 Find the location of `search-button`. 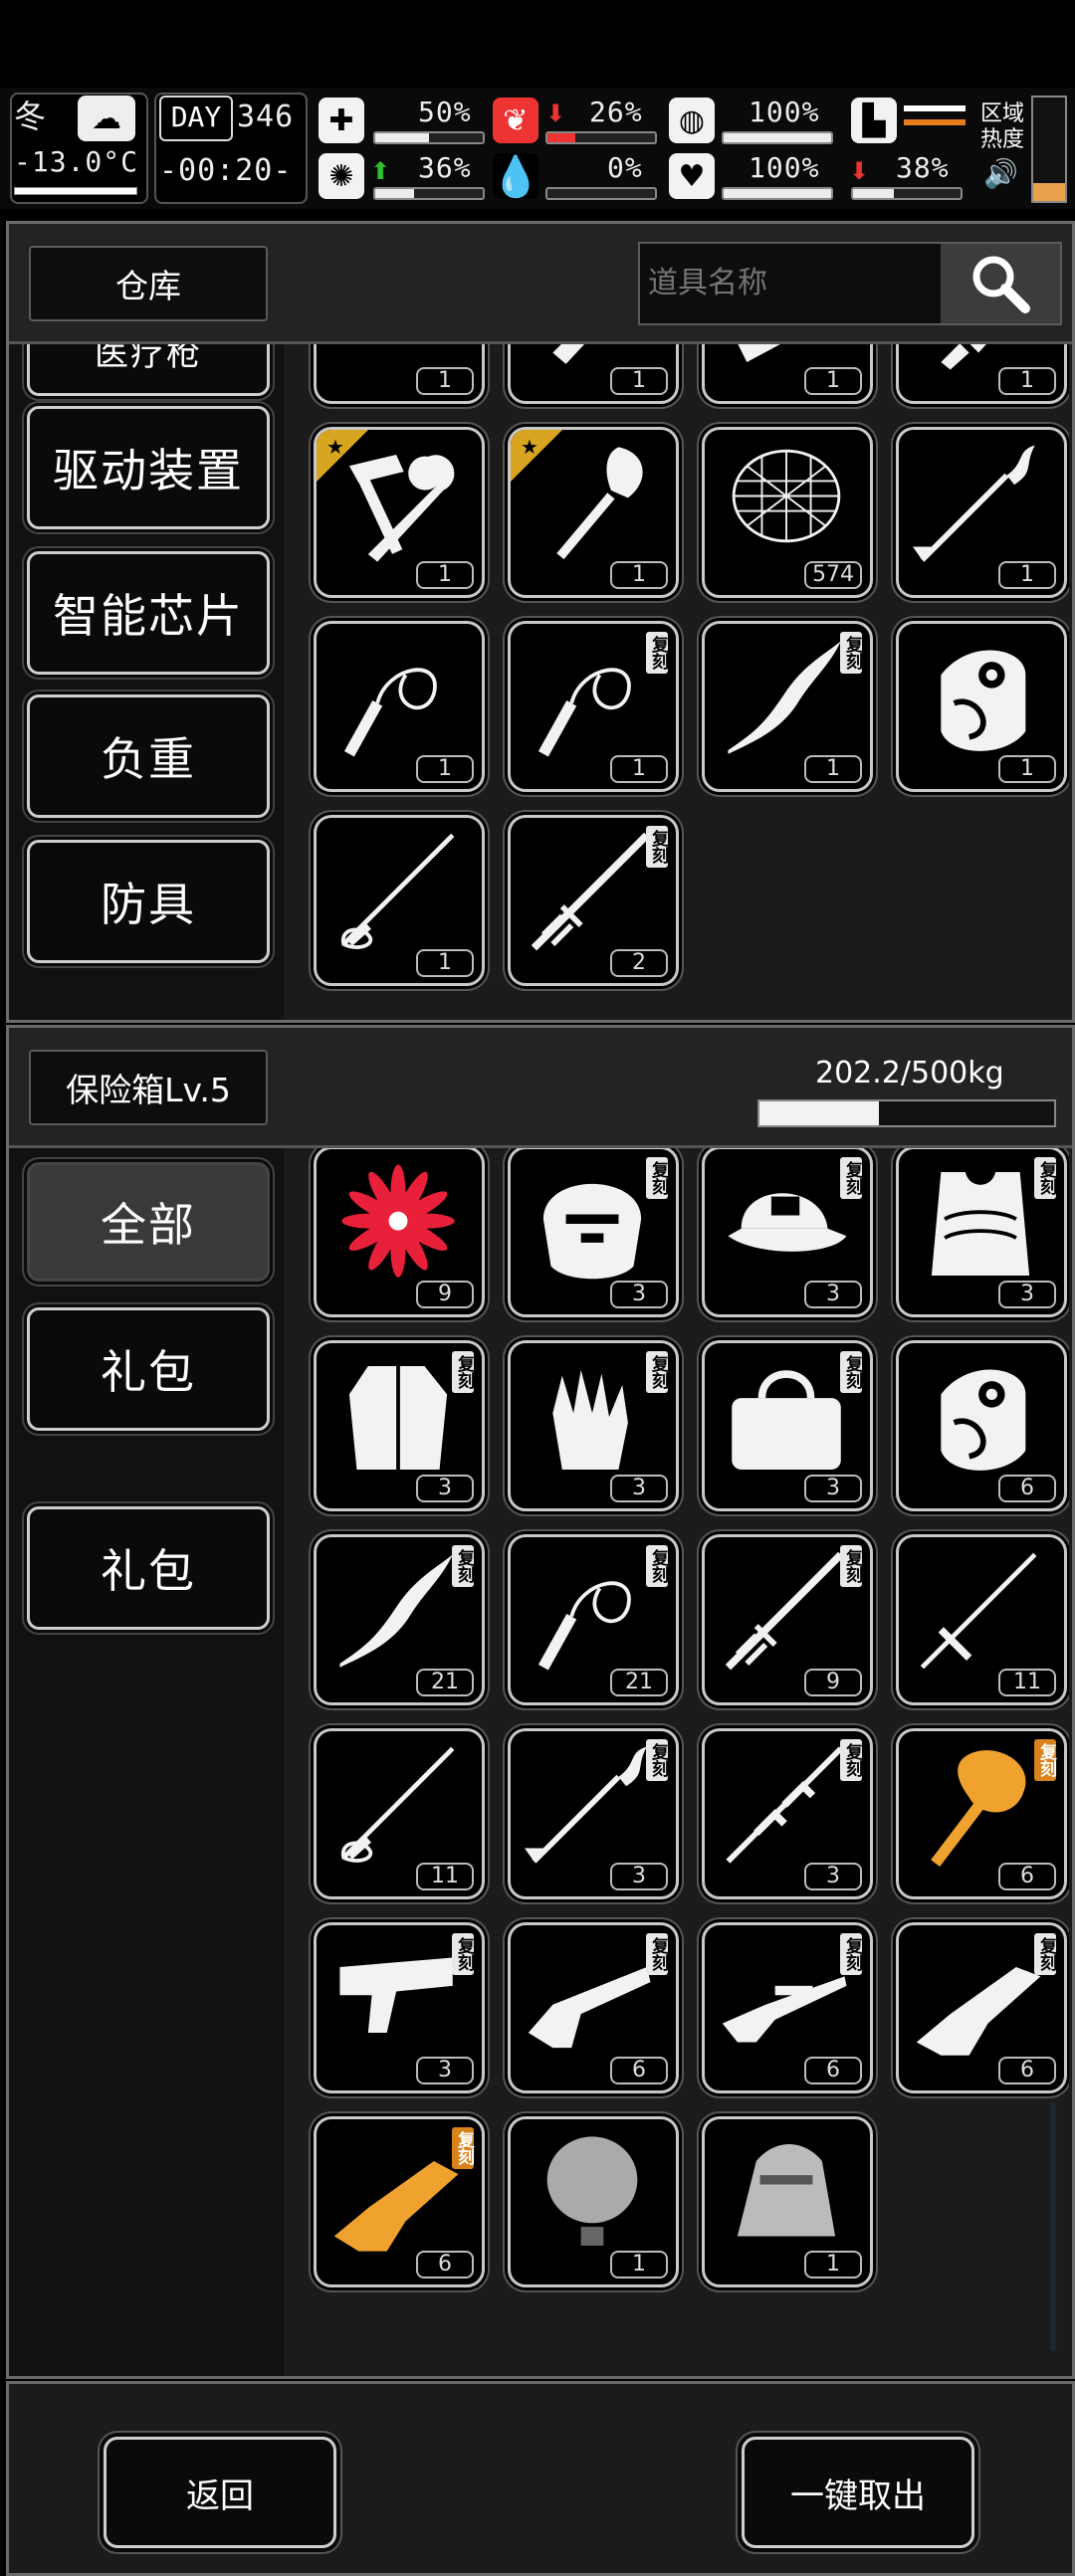

search-button is located at coordinates (1000, 283).